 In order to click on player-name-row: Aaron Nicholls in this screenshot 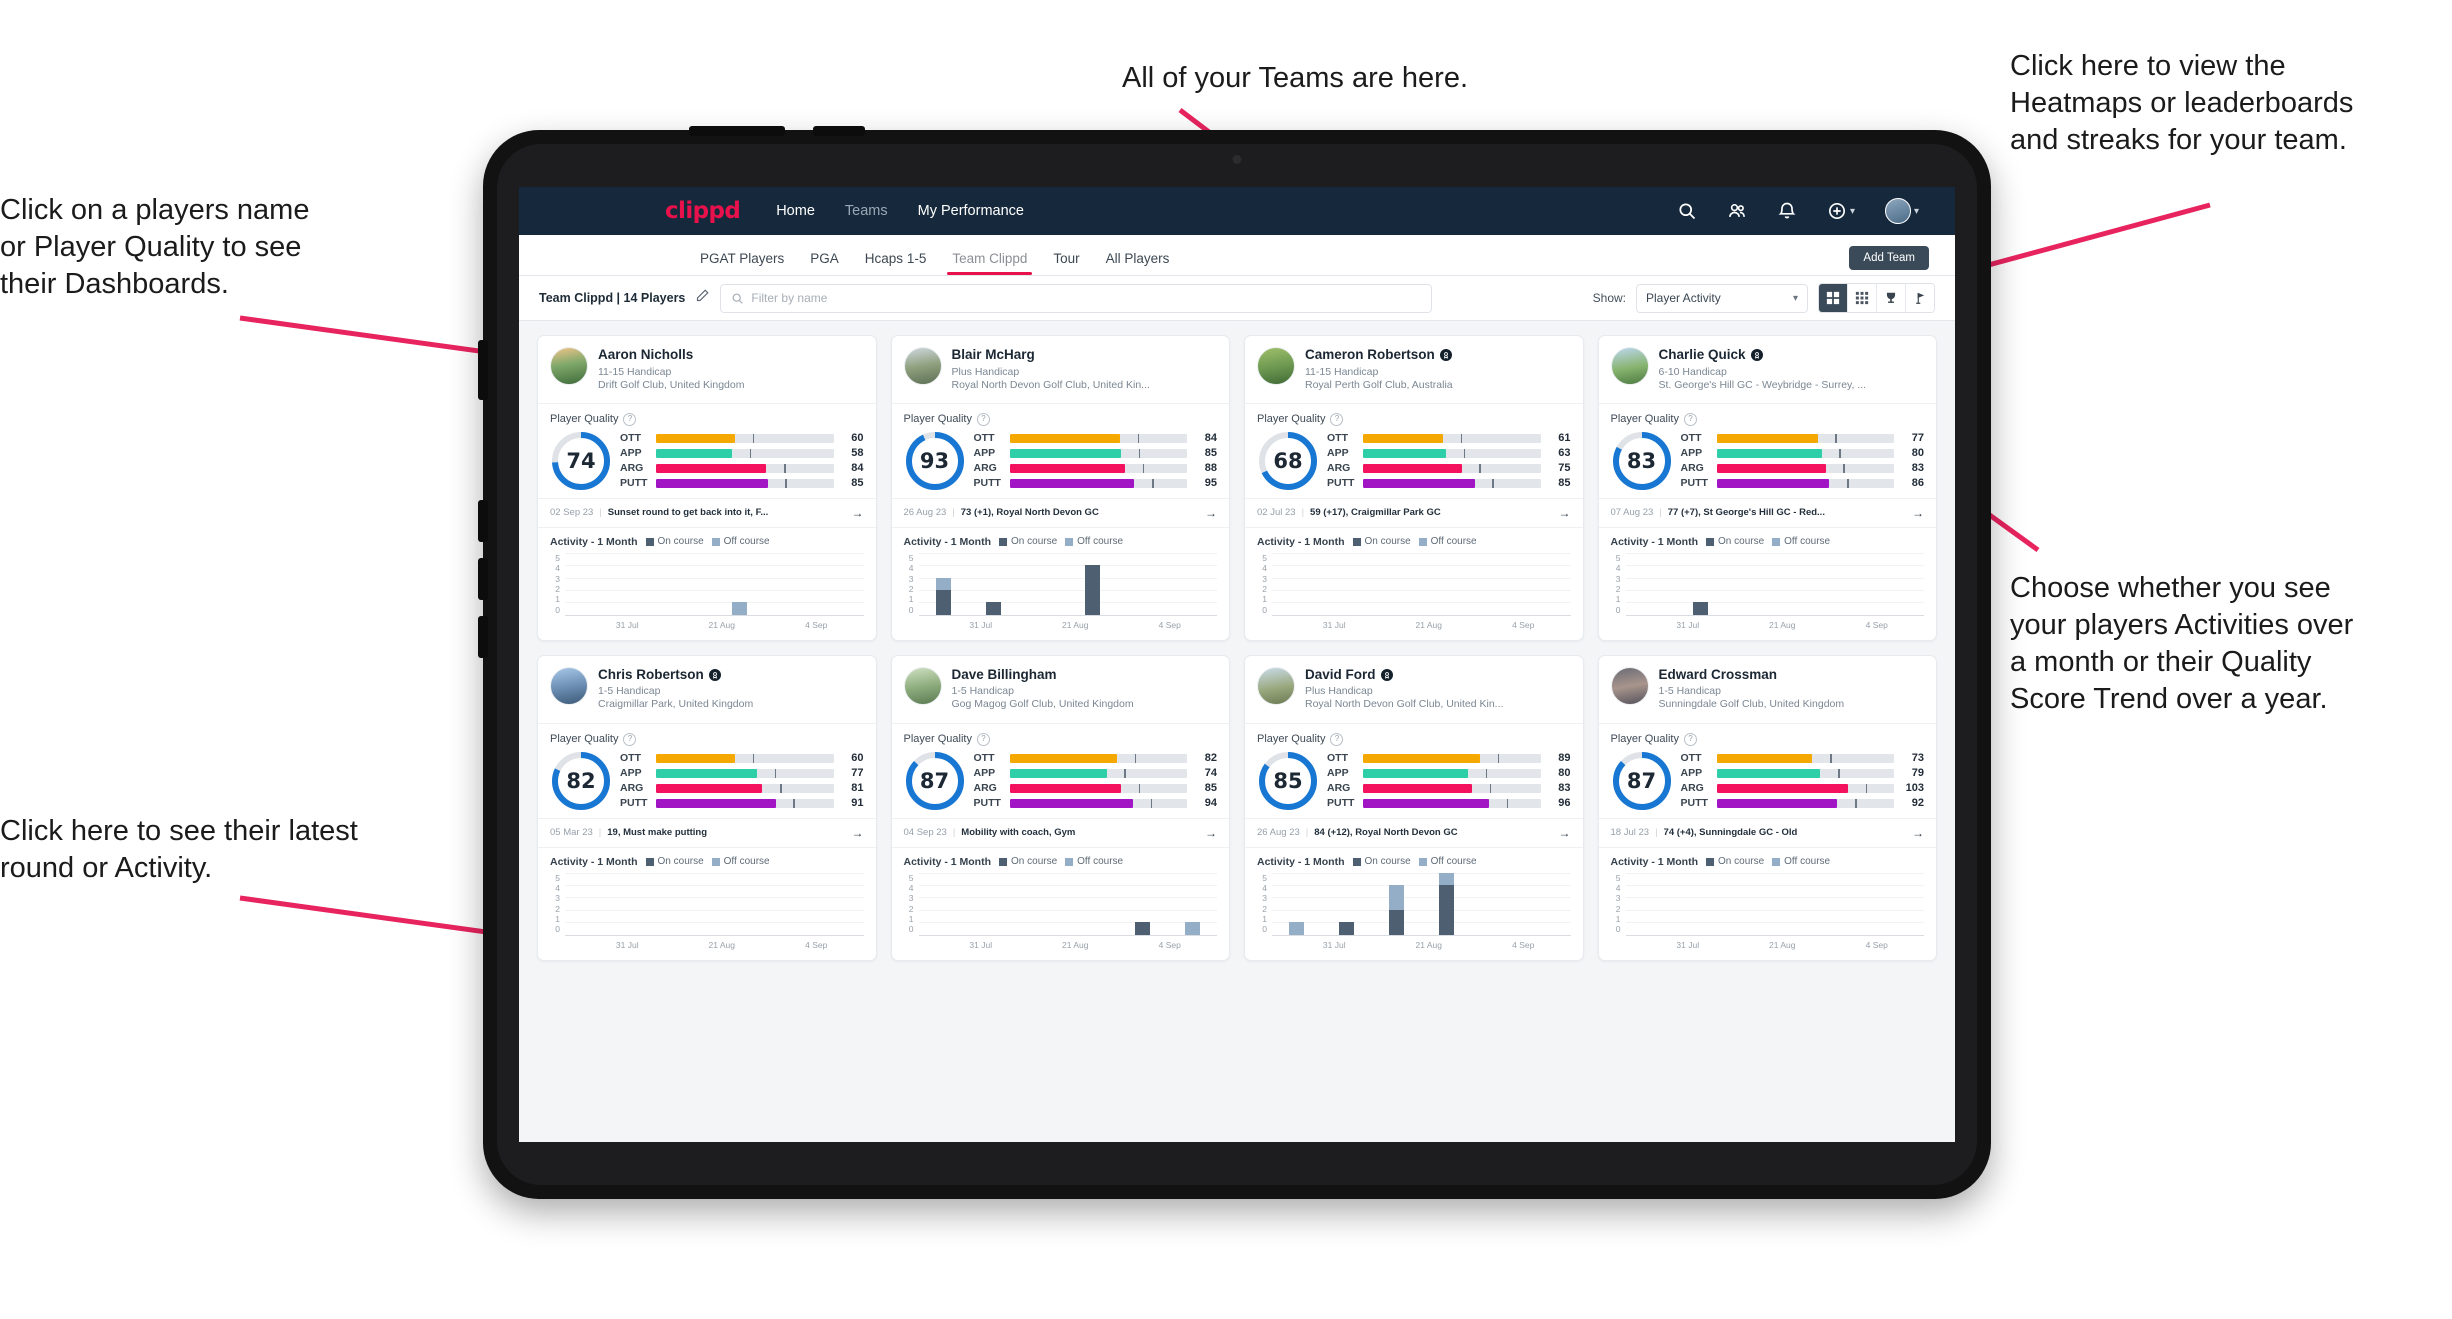, I will do `click(731, 355)`.